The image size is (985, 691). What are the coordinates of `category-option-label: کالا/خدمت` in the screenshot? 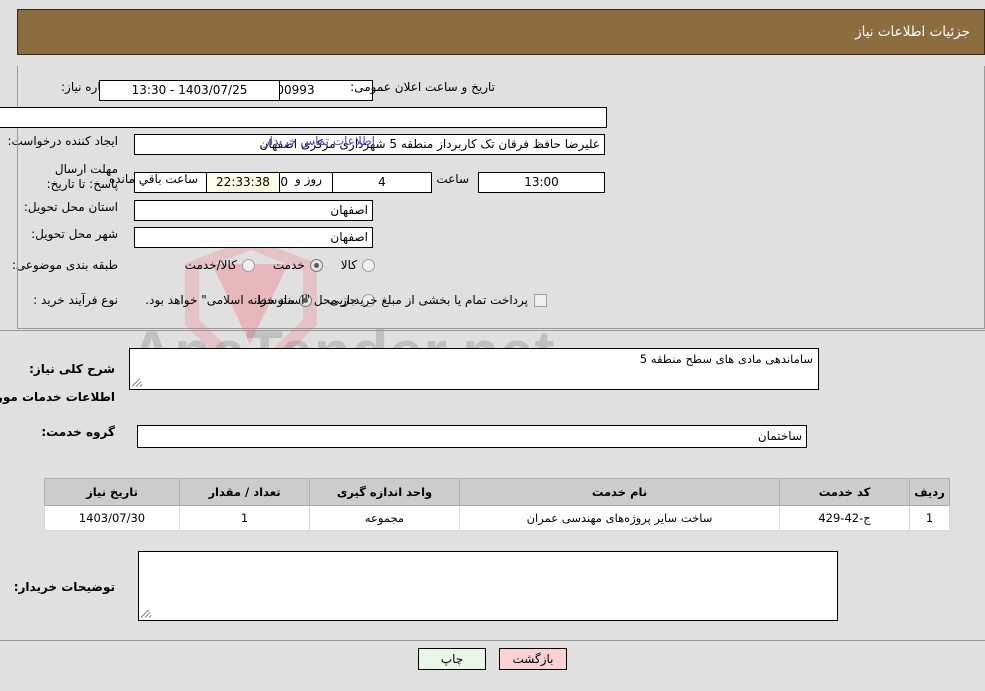 It's located at (210, 265).